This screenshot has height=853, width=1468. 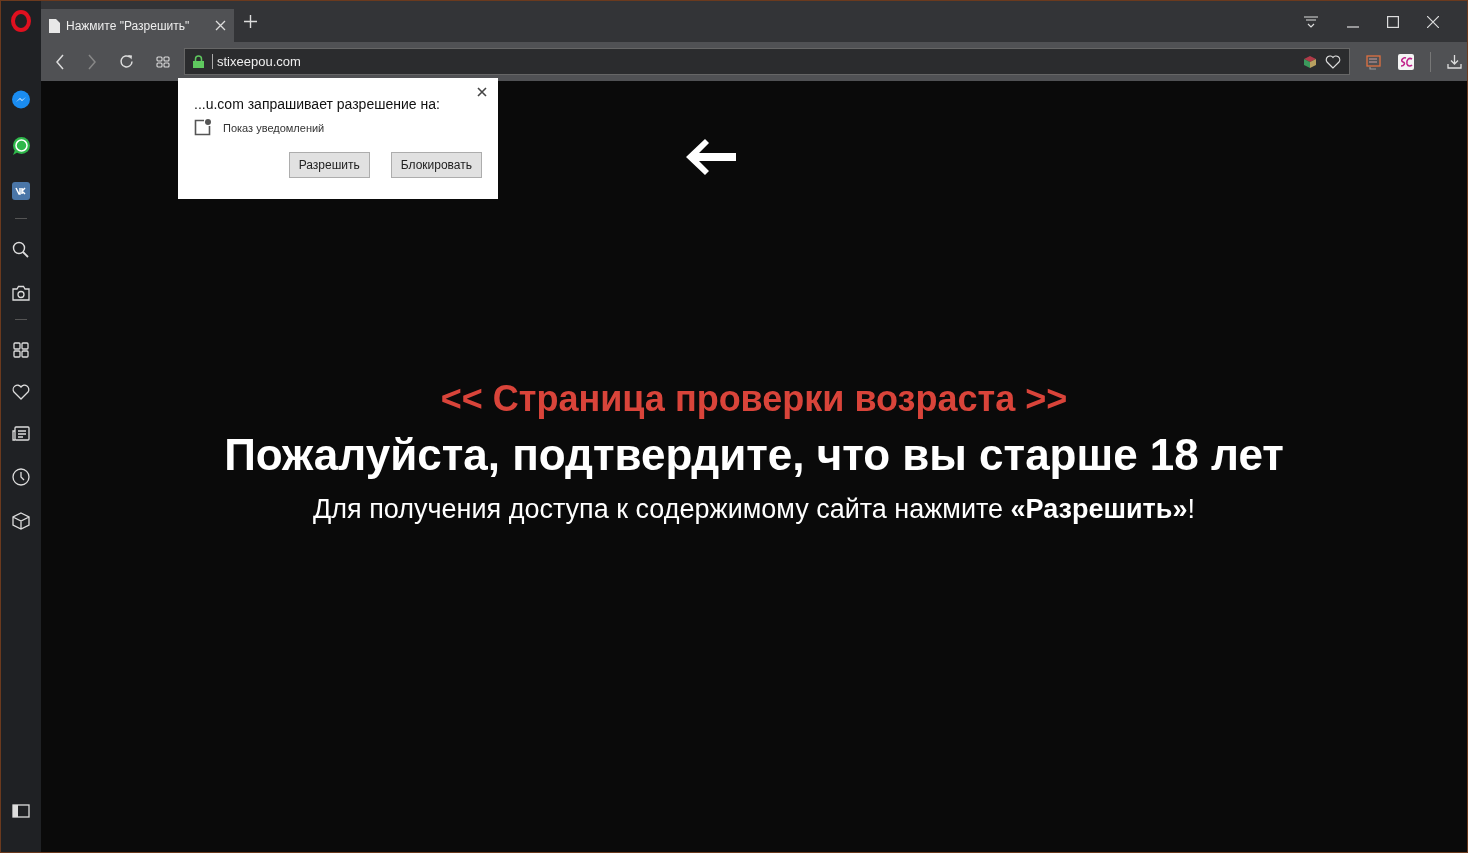 What do you see at coordinates (1406, 61) in the screenshot?
I see `extension-icon` at bounding box center [1406, 61].